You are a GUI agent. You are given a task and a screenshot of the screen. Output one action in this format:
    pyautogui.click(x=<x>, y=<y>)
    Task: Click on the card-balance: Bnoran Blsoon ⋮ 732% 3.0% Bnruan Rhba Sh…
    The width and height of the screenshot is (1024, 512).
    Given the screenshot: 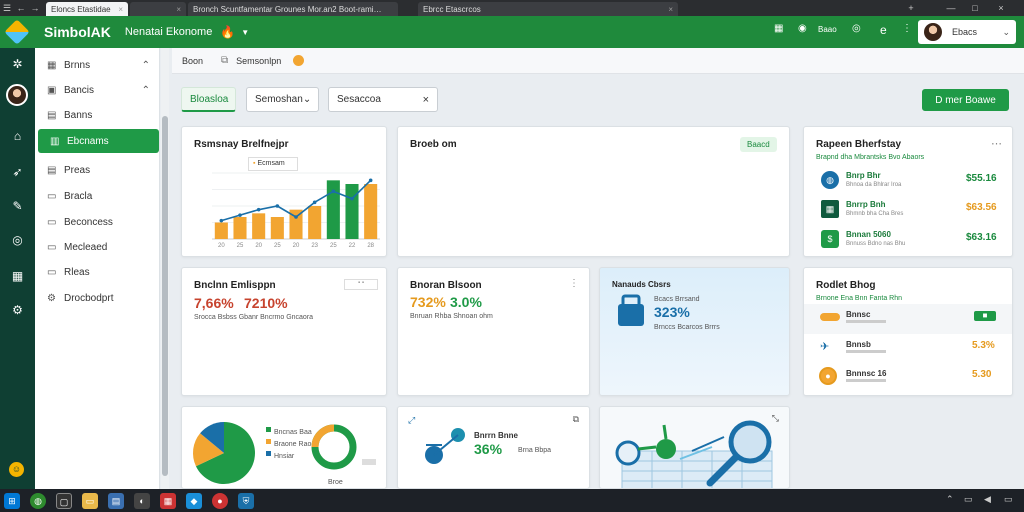 What is the action you would take?
    pyautogui.click(x=493, y=331)
    